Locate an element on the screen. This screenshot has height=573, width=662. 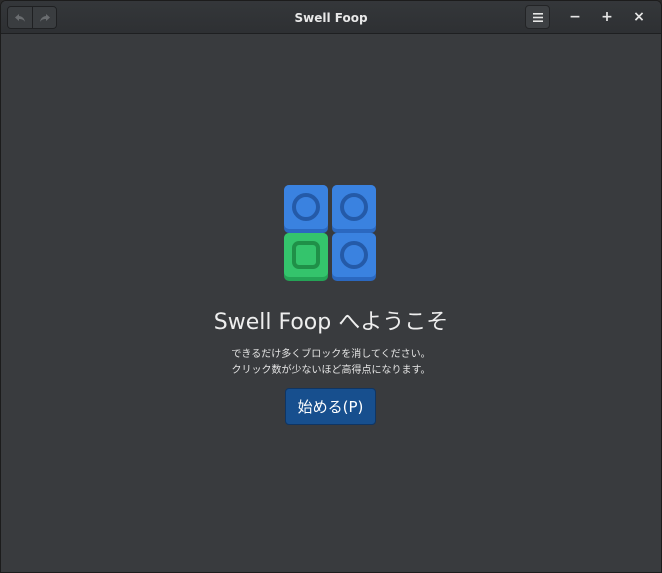
minimize-button: − is located at coordinates (575, 17).